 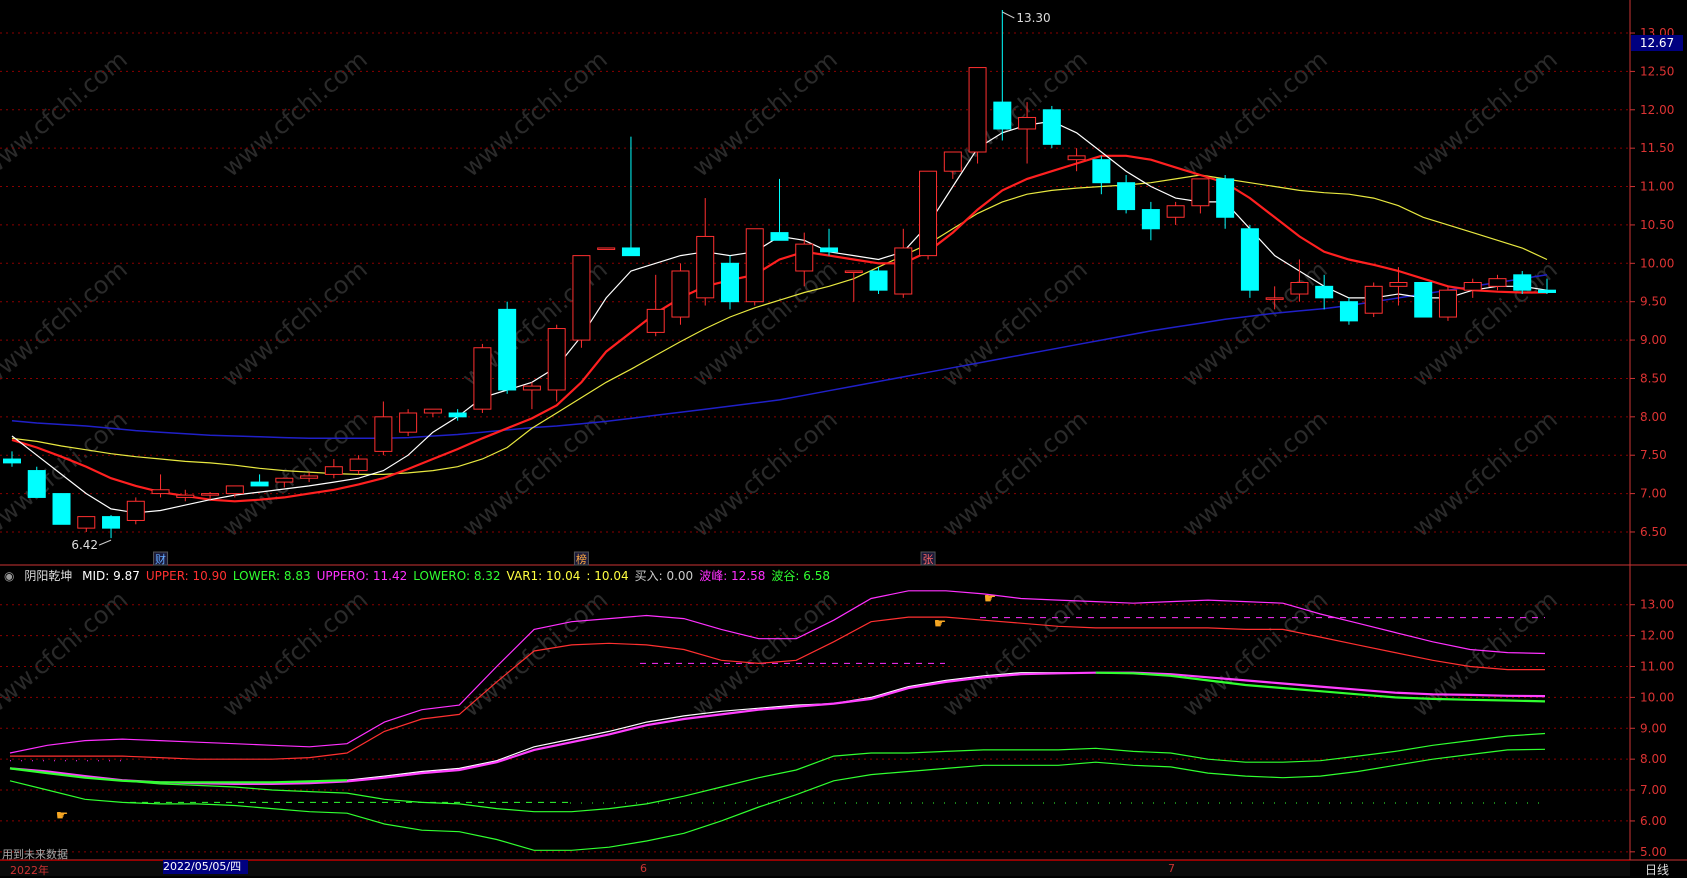 What do you see at coordinates (205, 867) in the screenshot?
I see `date-cursor-box: 2022/05/05/四` at bounding box center [205, 867].